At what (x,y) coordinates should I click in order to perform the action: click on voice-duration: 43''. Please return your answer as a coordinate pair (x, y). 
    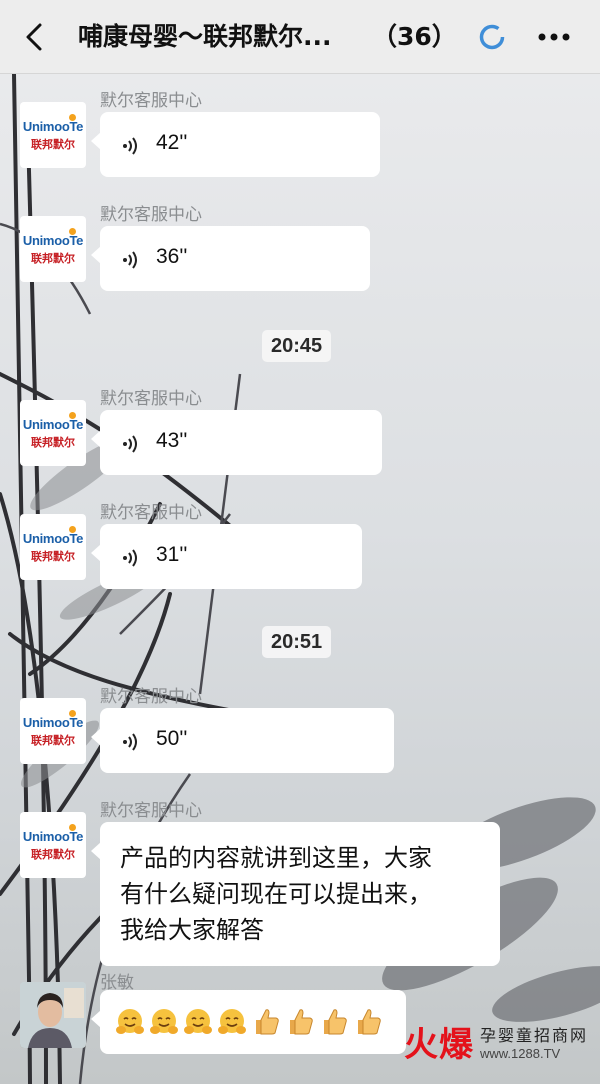
    Looking at the image, I should click on (172, 440).